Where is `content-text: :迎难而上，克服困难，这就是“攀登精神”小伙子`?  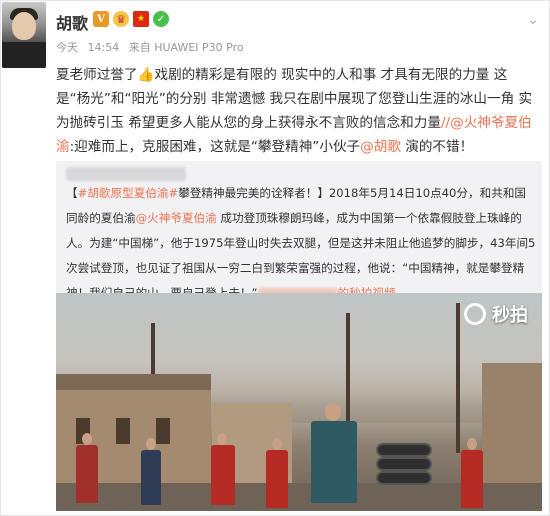
content-text: :迎难而上，克服困难，这就是“攀登精神”小伙子 is located at coordinates (215, 147).